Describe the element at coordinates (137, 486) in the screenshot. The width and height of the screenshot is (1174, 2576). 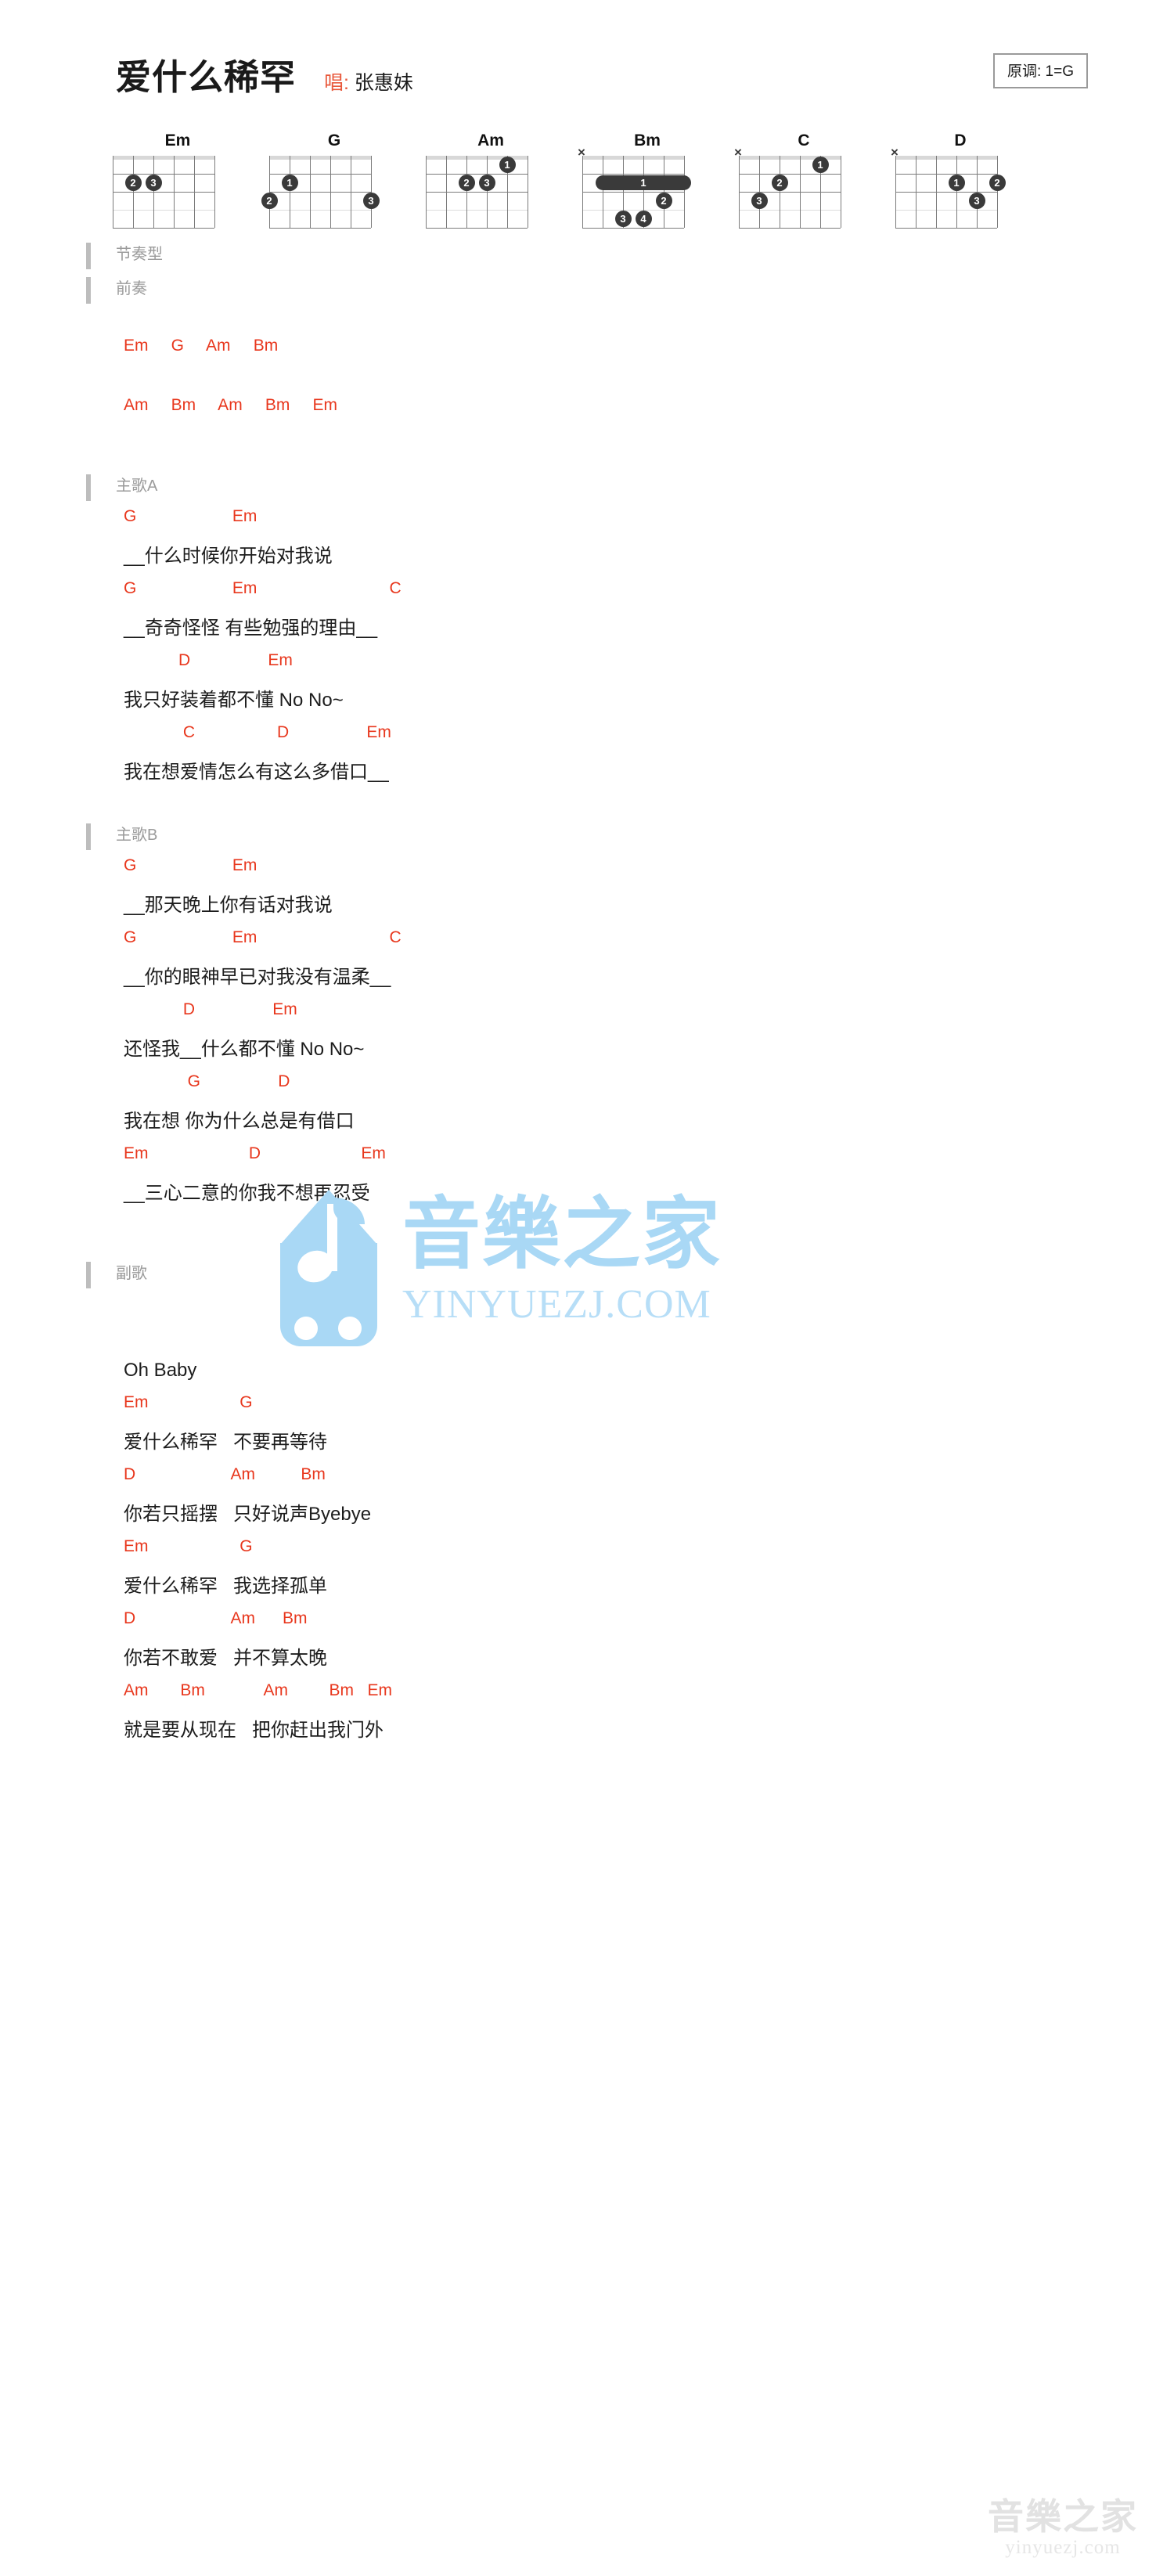
I see `section-label-verse-a: 主歌A` at that location.